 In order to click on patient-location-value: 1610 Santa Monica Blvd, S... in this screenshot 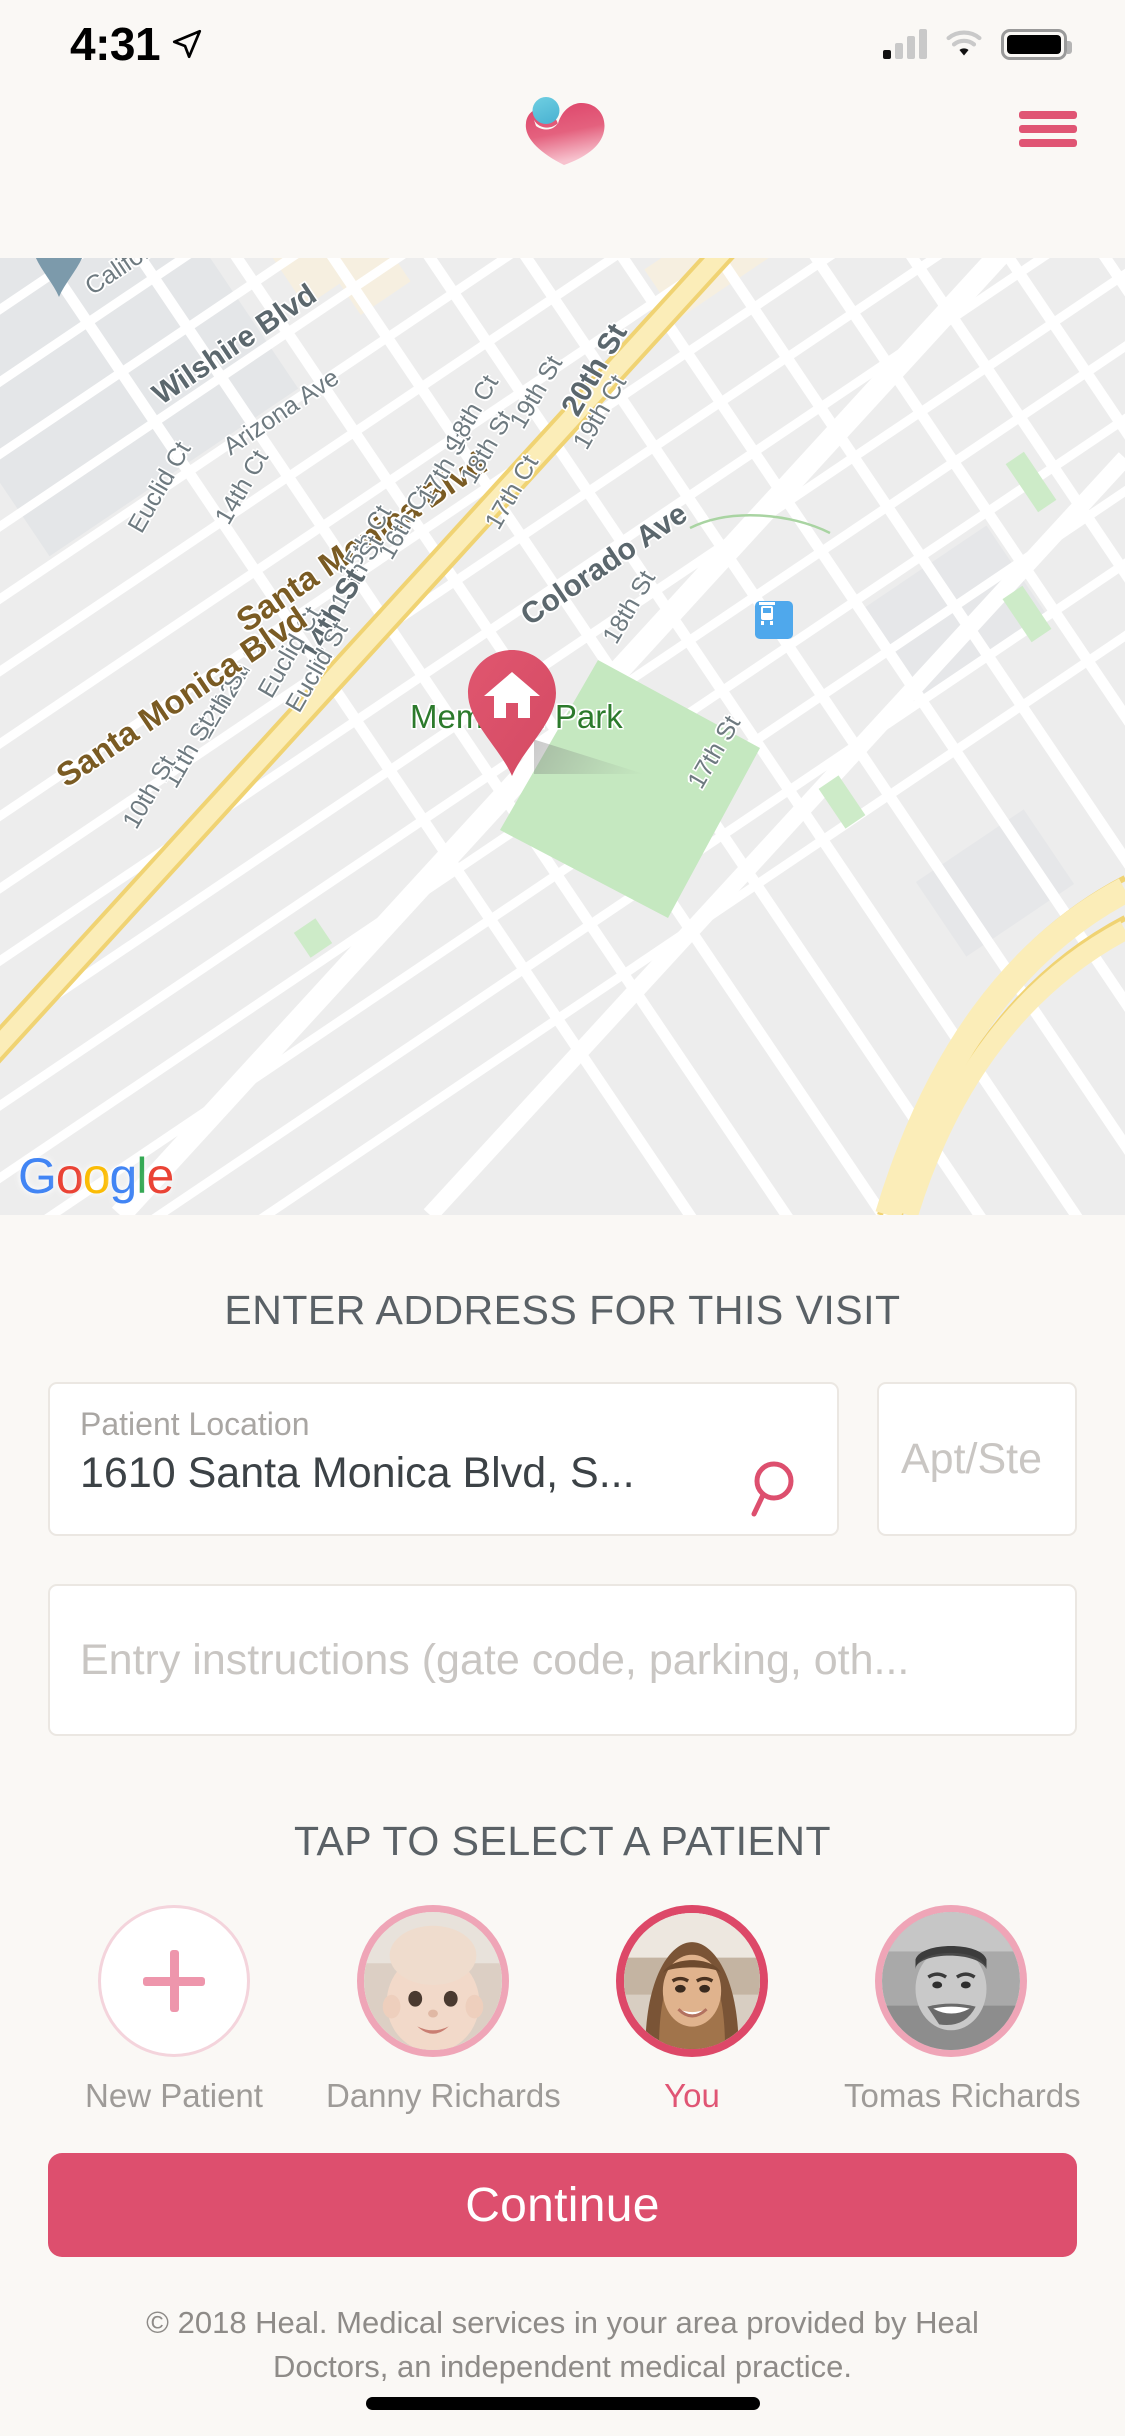, I will do `click(357, 1473)`.